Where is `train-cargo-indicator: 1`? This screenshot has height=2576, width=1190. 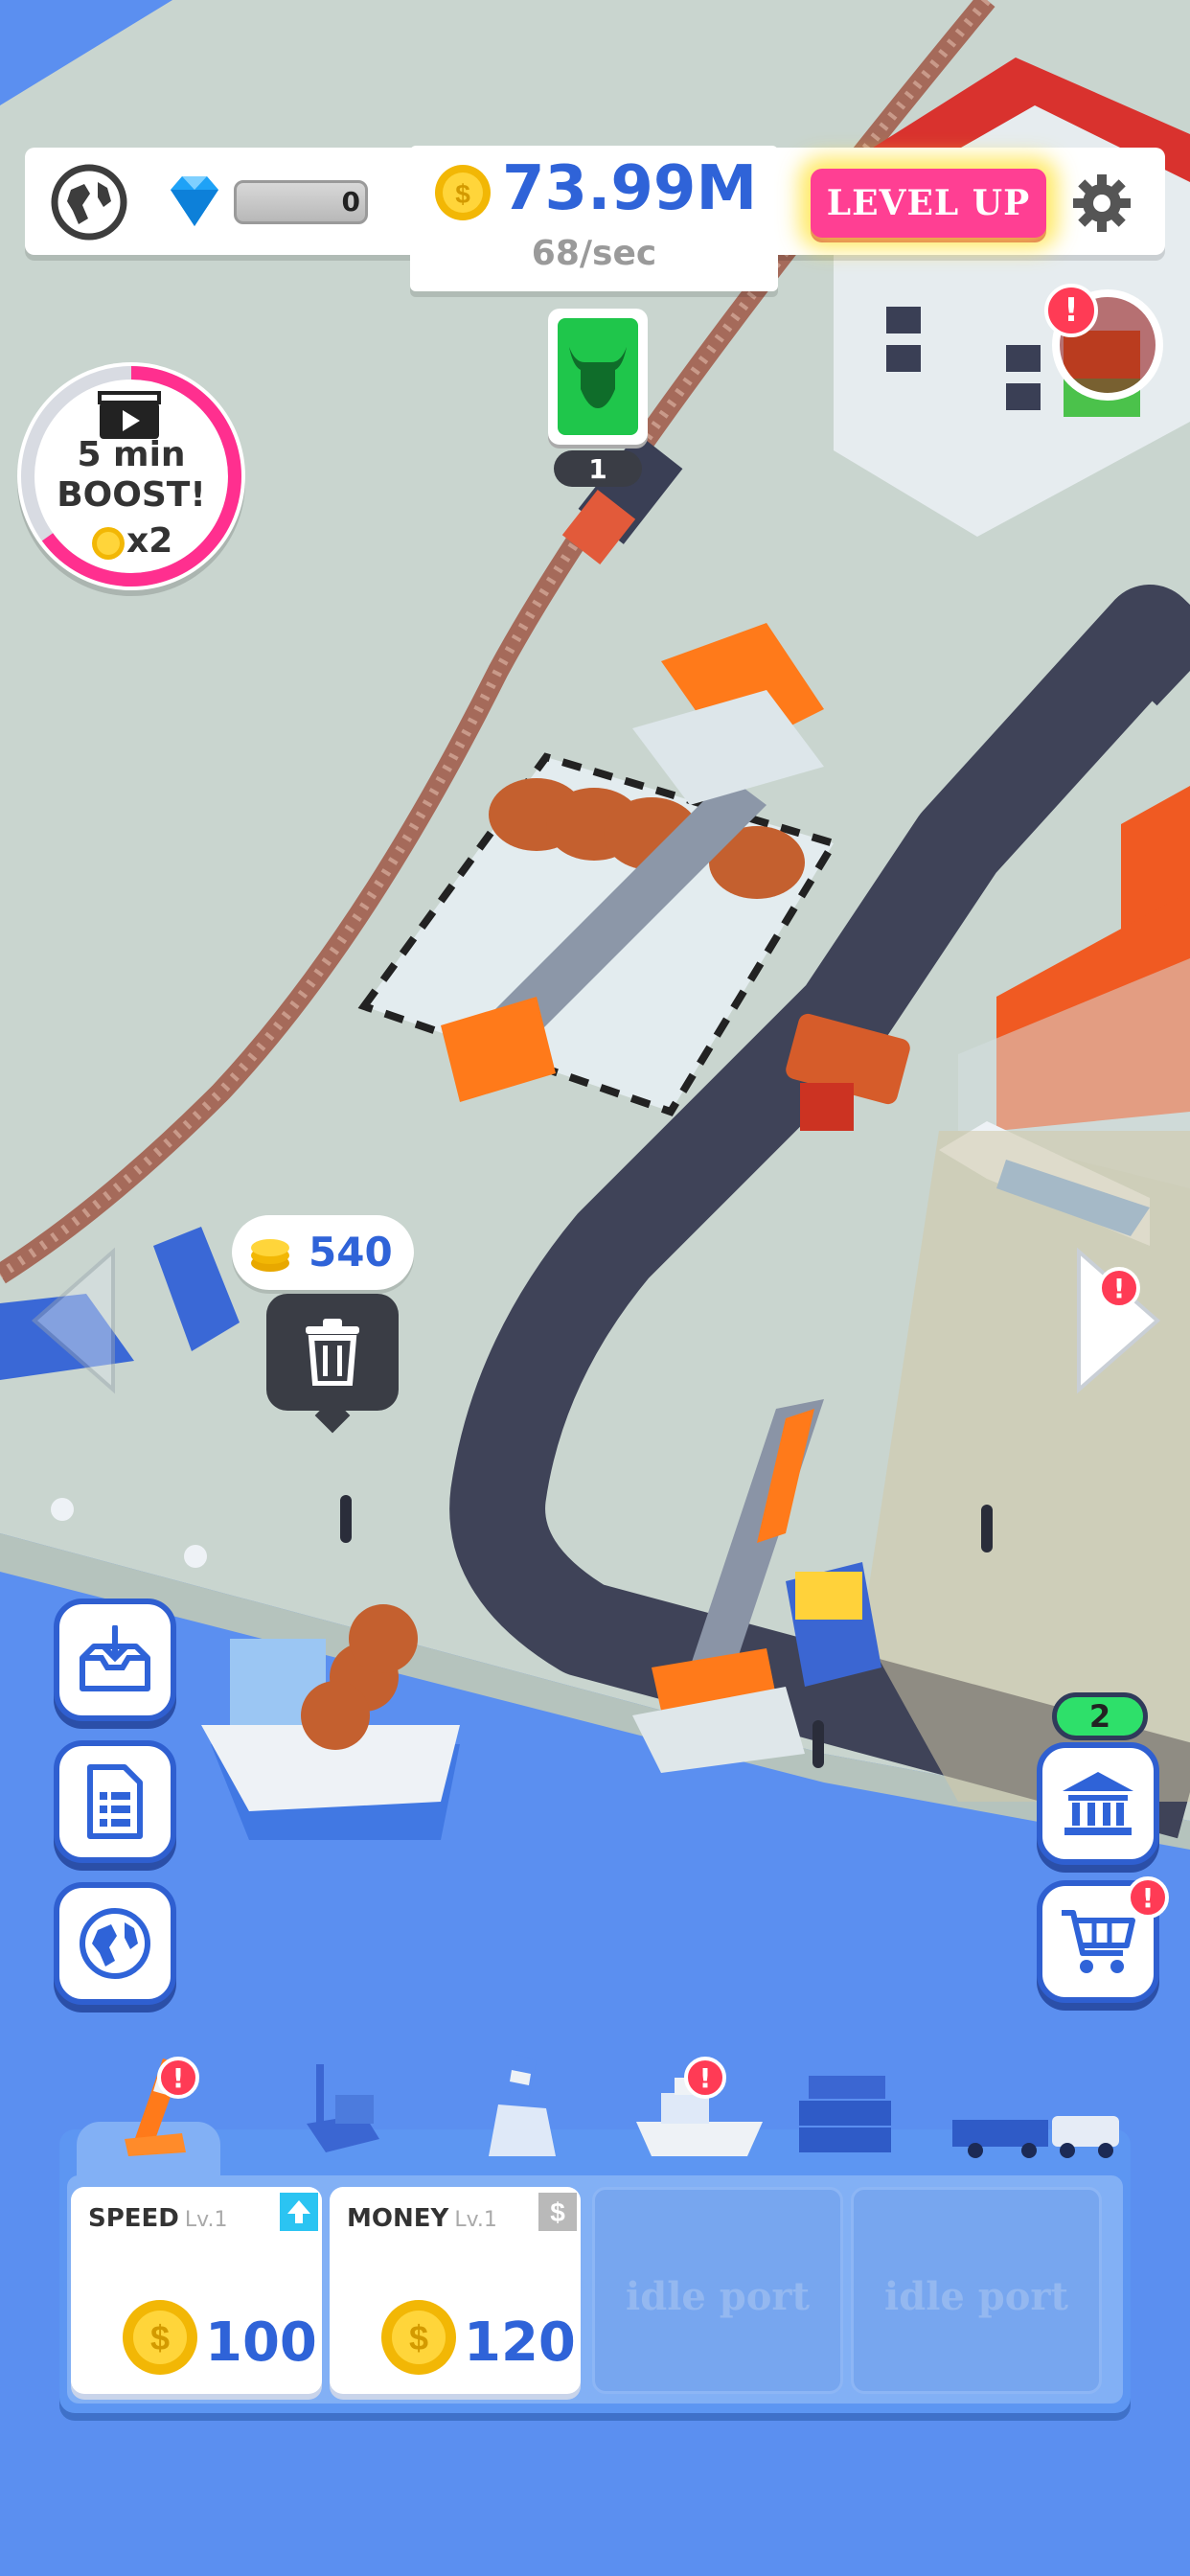
train-cargo-indicator: 1 is located at coordinates (598, 398).